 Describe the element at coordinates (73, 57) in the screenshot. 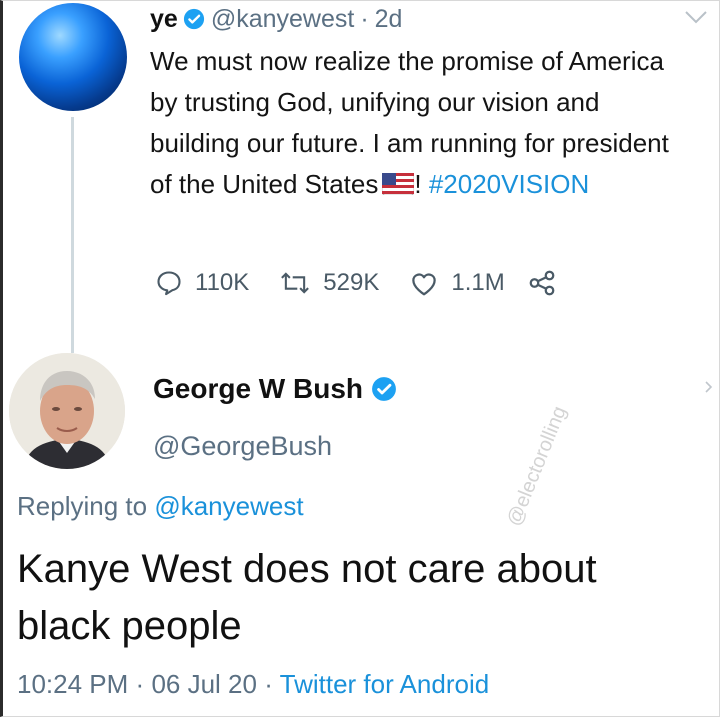

I see `avatar-ye` at that location.